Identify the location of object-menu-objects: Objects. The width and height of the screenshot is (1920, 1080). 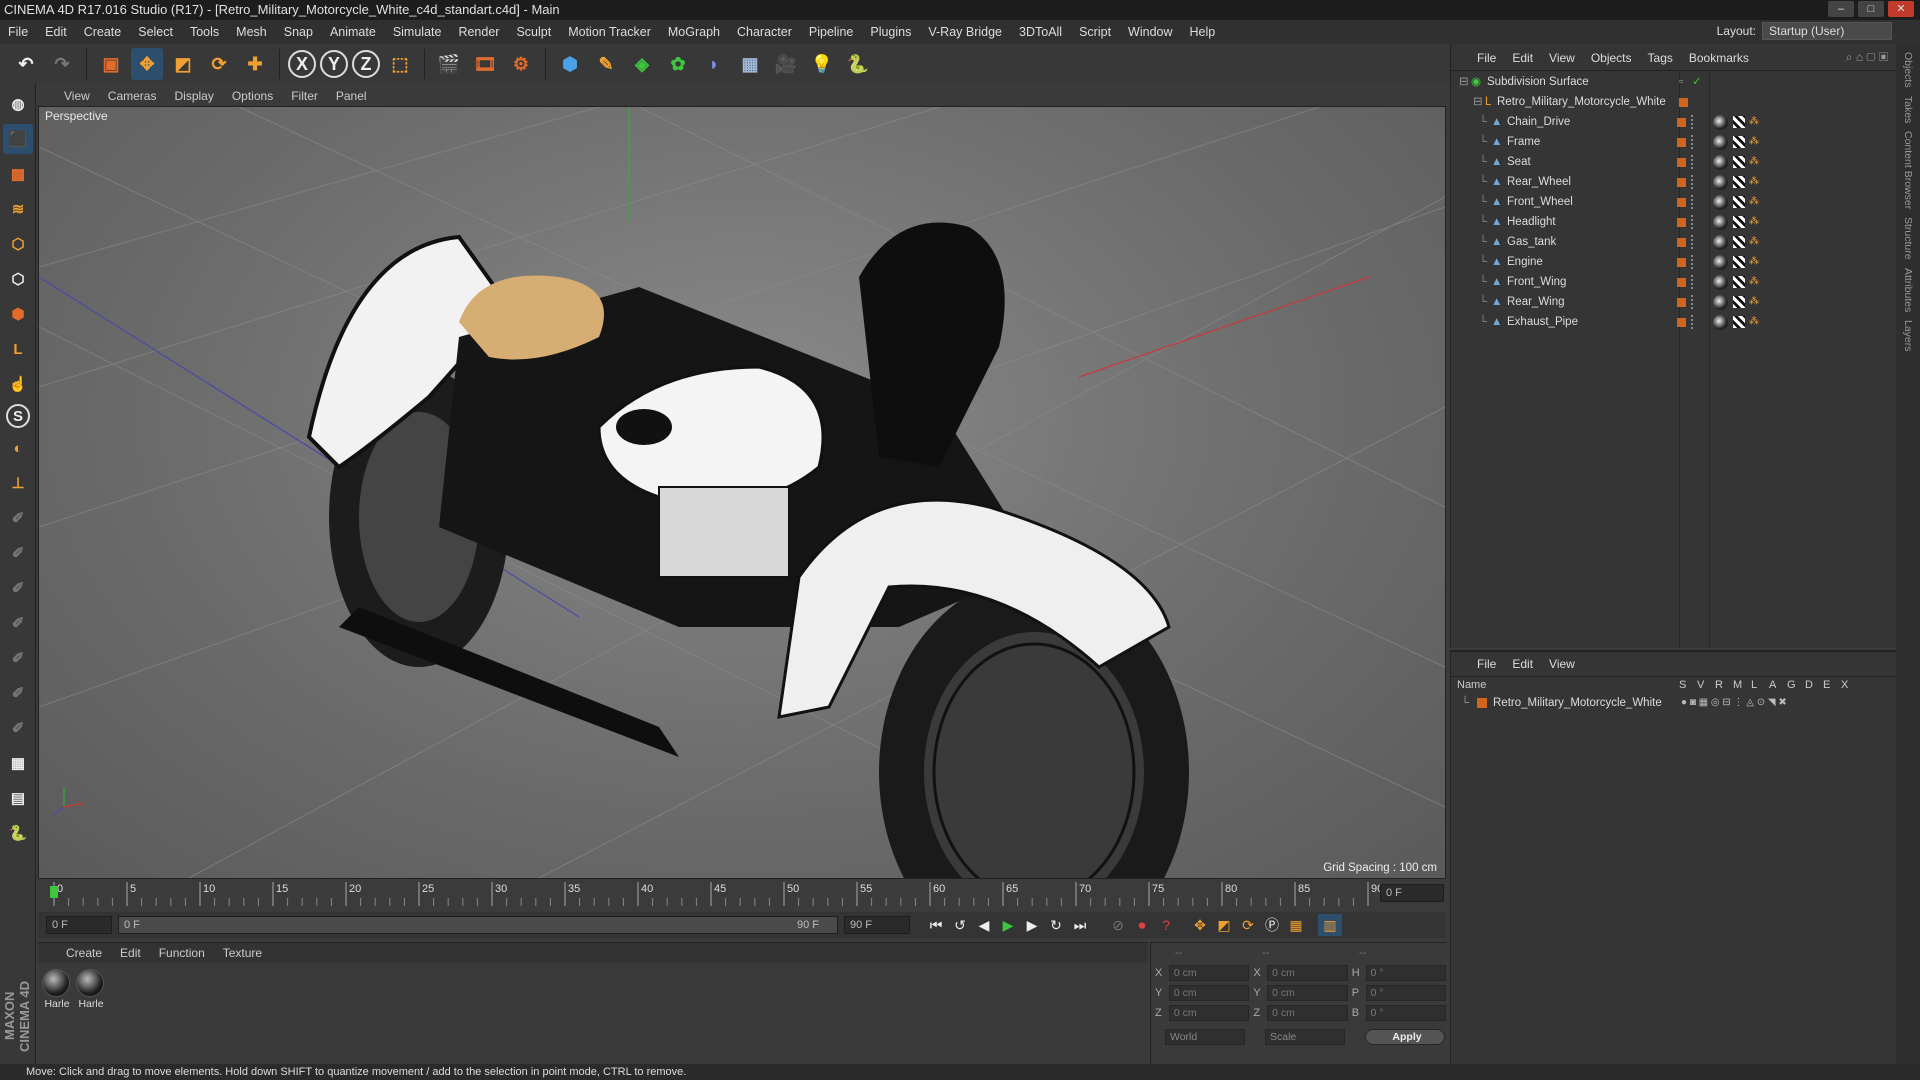
(1611, 58).